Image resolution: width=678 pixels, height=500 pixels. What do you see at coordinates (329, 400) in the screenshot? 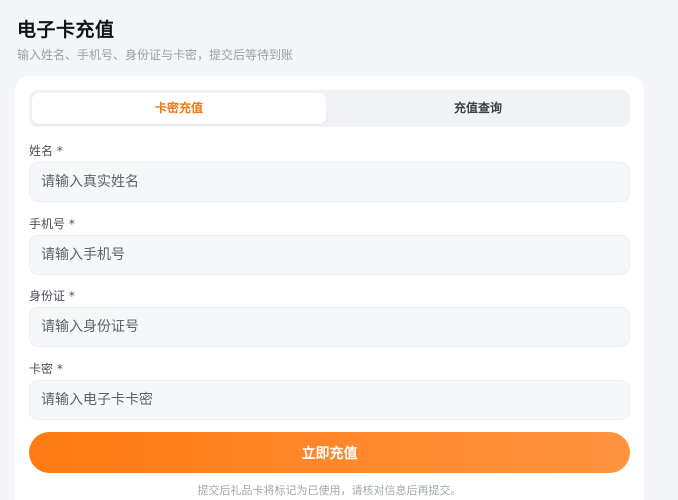
I see `card-secret-input` at bounding box center [329, 400].